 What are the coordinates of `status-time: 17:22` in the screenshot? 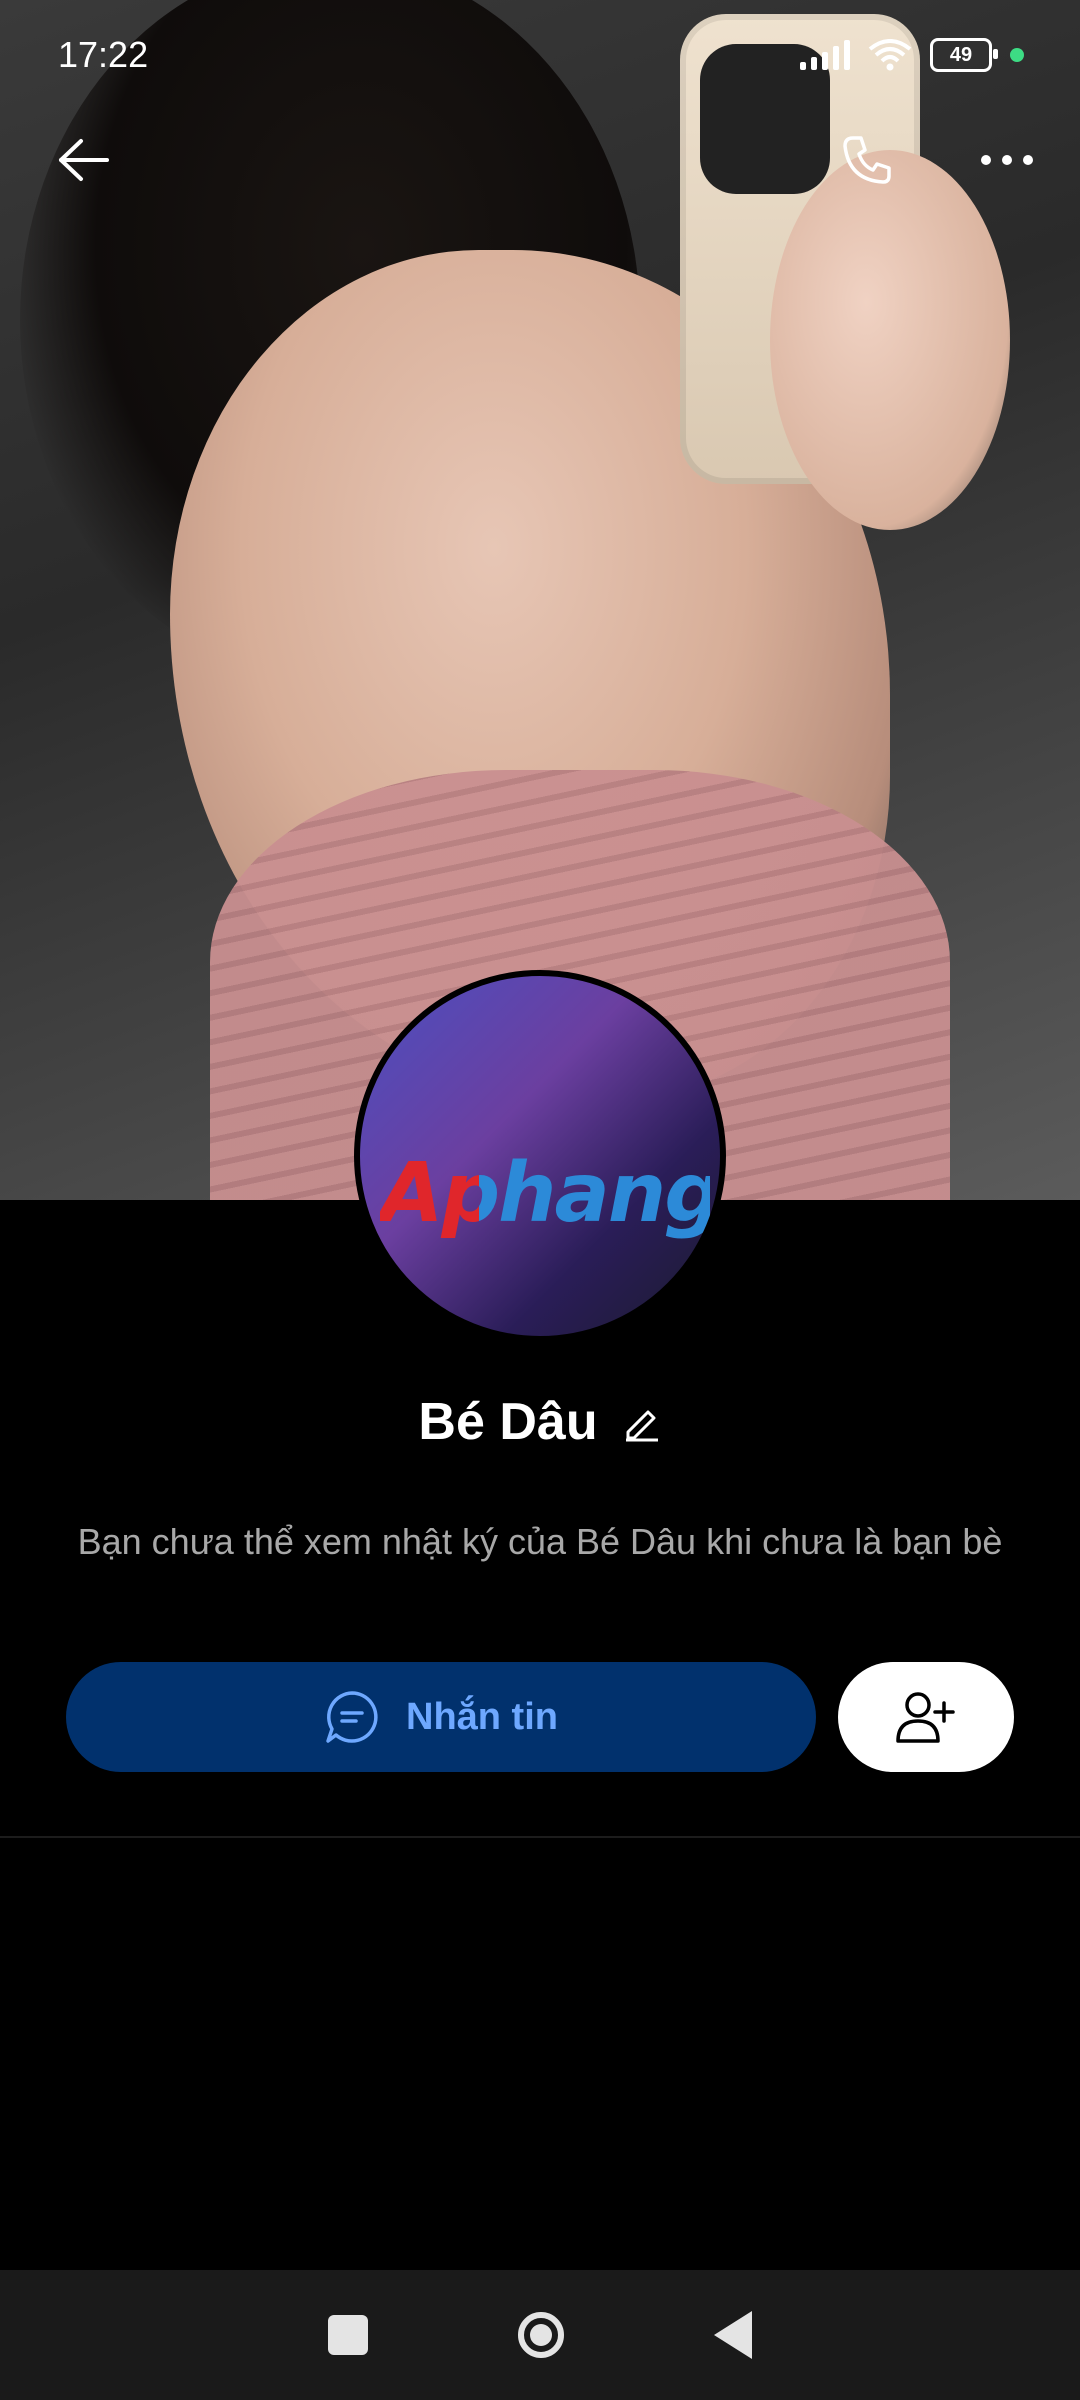 It's located at (103, 54).